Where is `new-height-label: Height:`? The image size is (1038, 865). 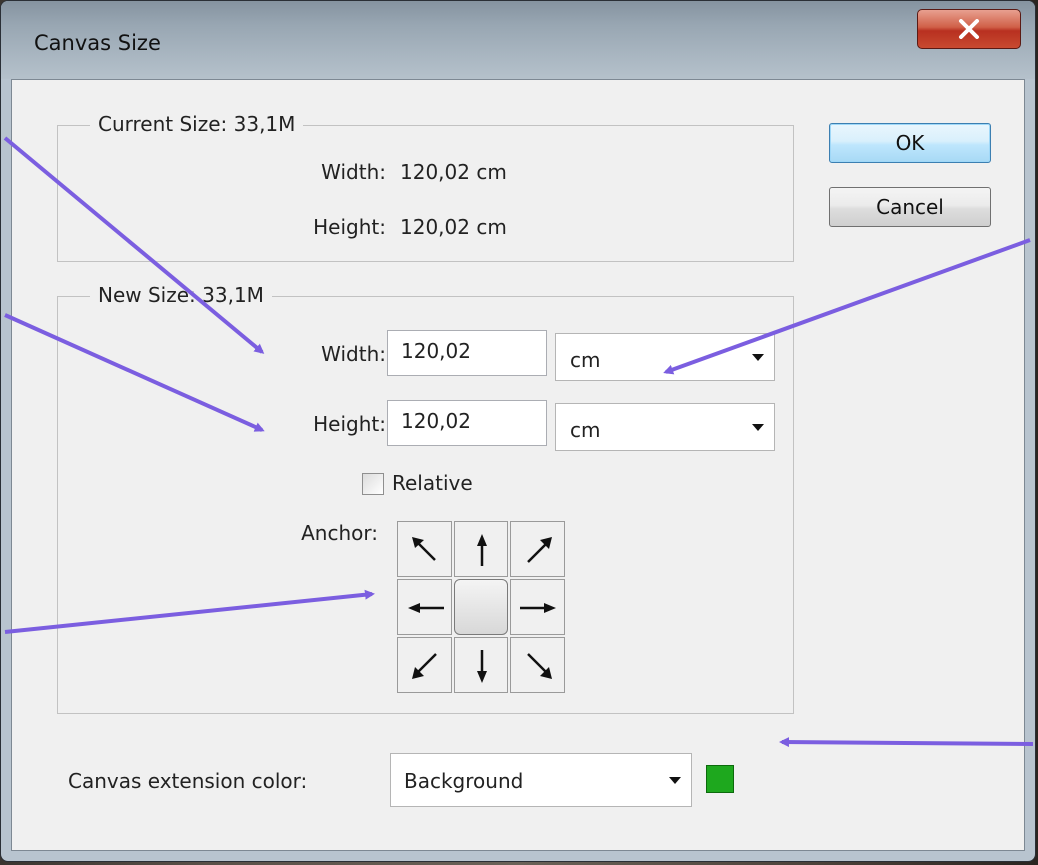 new-height-label: Height: is located at coordinates (349, 424).